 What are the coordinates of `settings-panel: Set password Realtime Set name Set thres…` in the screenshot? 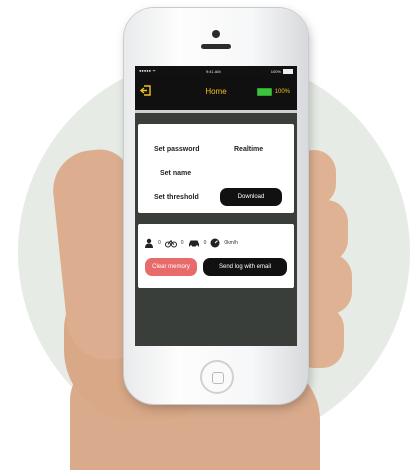 It's located at (216, 168).